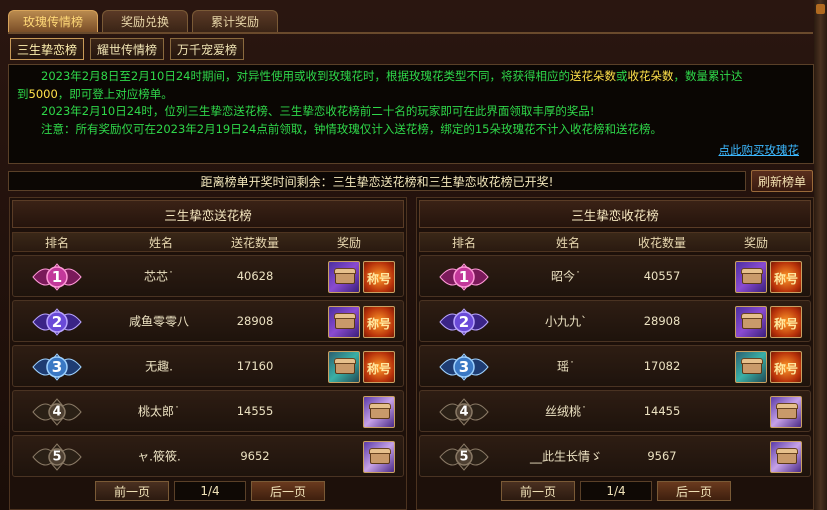  What do you see at coordinates (208, 321) in the screenshot?
I see `table-row: 2 咸鱼零零八 28908 称号` at bounding box center [208, 321].